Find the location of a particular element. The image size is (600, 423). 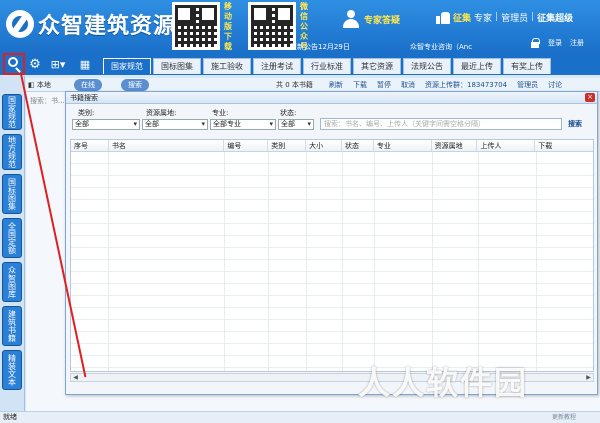

person-icon is located at coordinates (351, 19).